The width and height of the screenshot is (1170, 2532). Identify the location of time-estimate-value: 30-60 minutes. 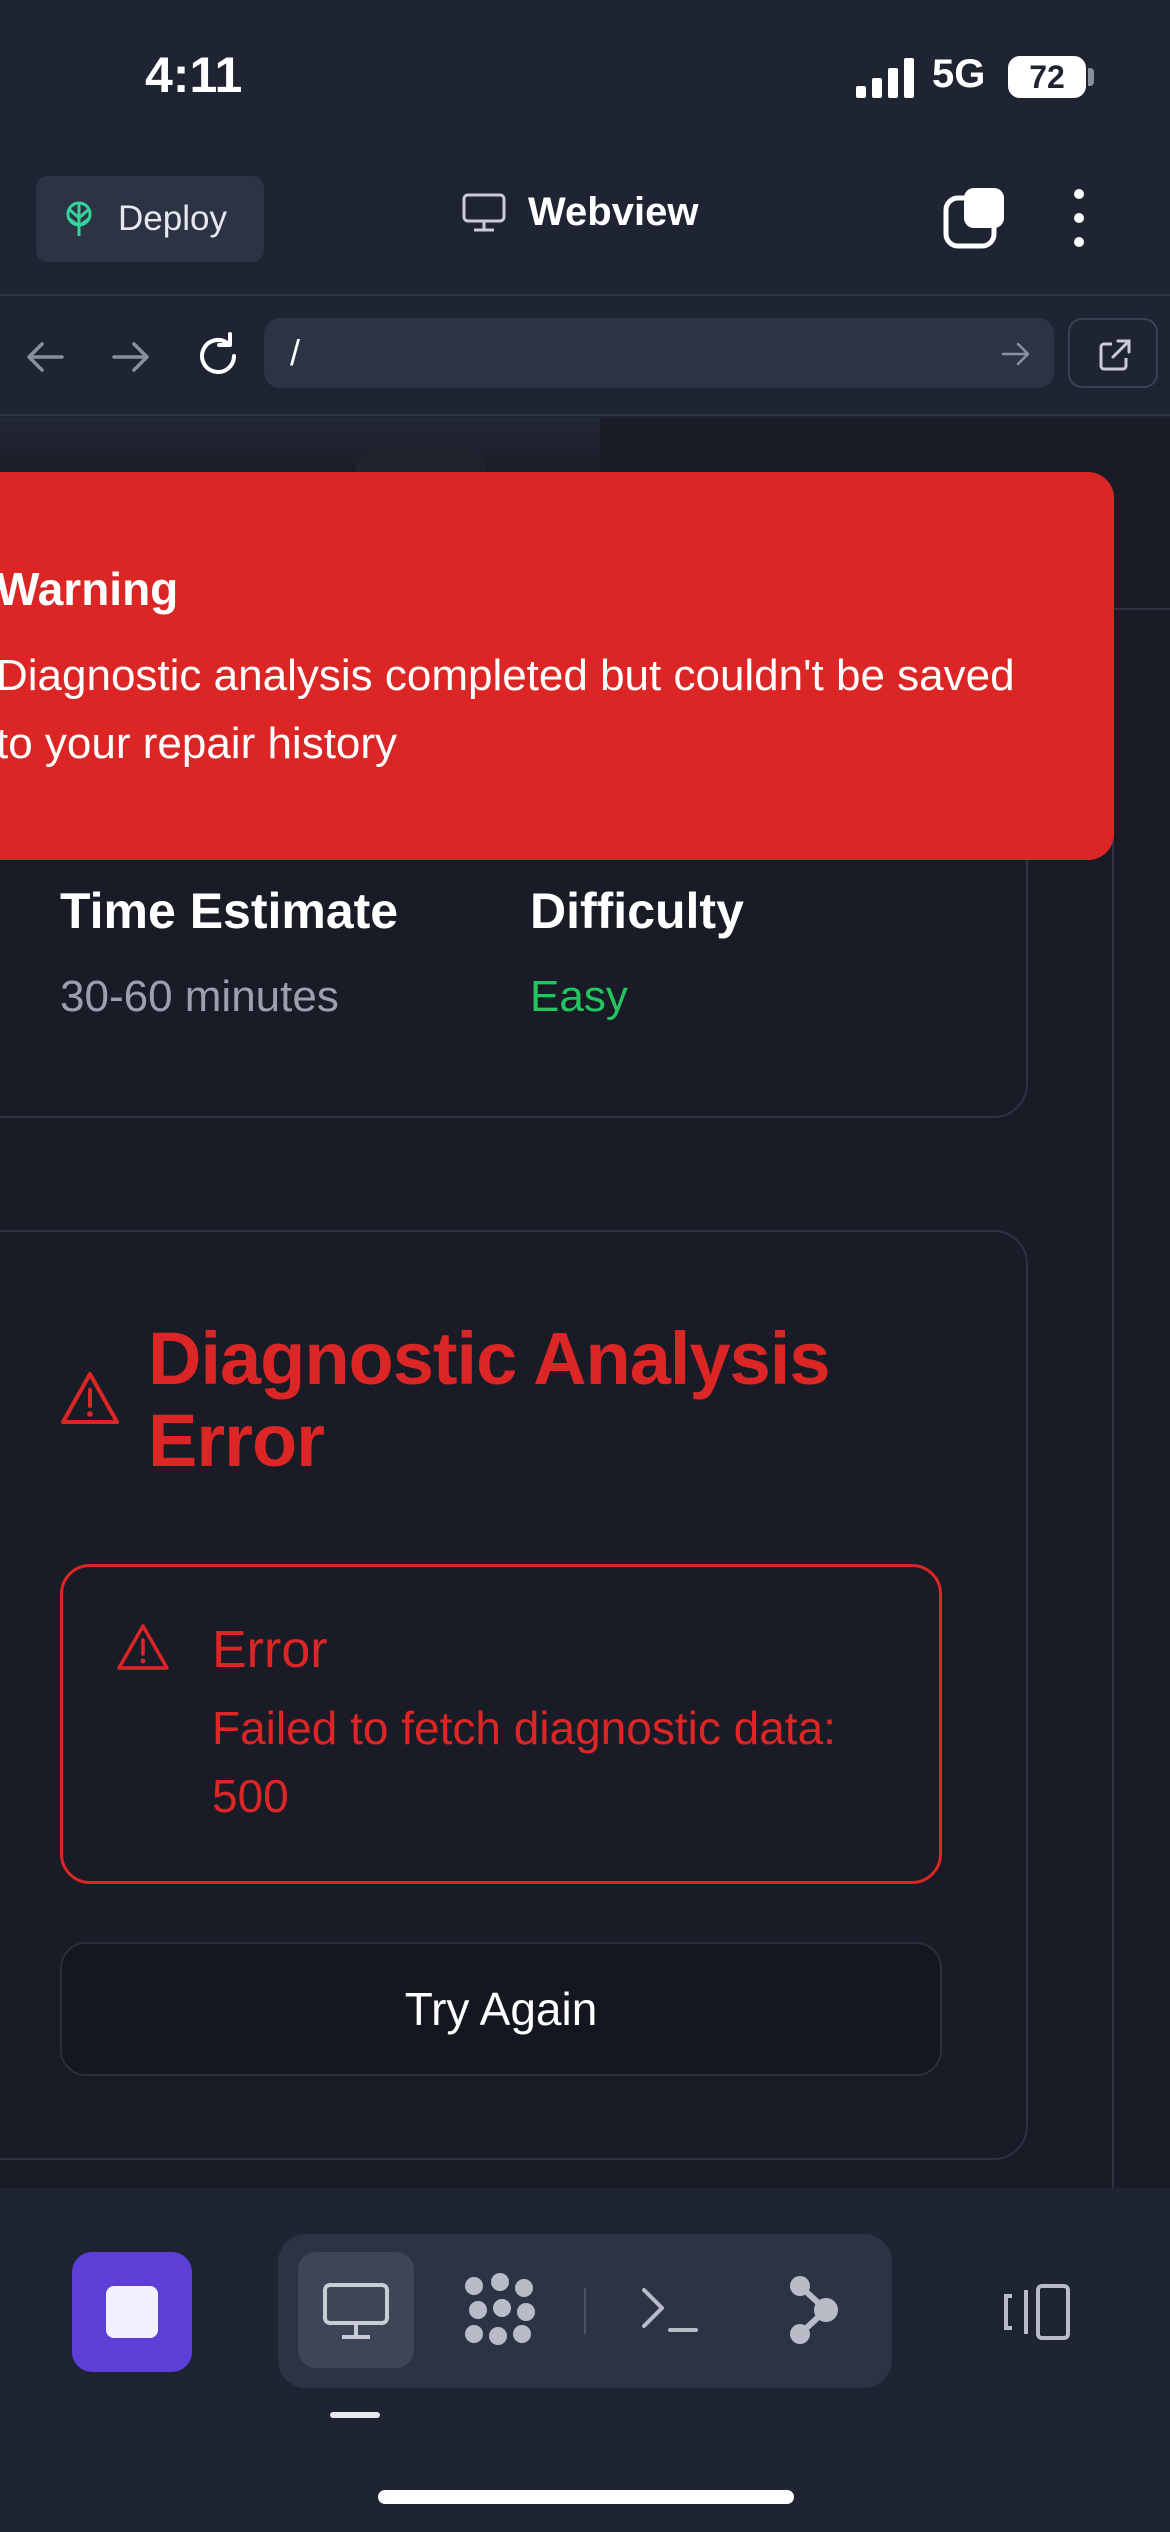
(199, 996).